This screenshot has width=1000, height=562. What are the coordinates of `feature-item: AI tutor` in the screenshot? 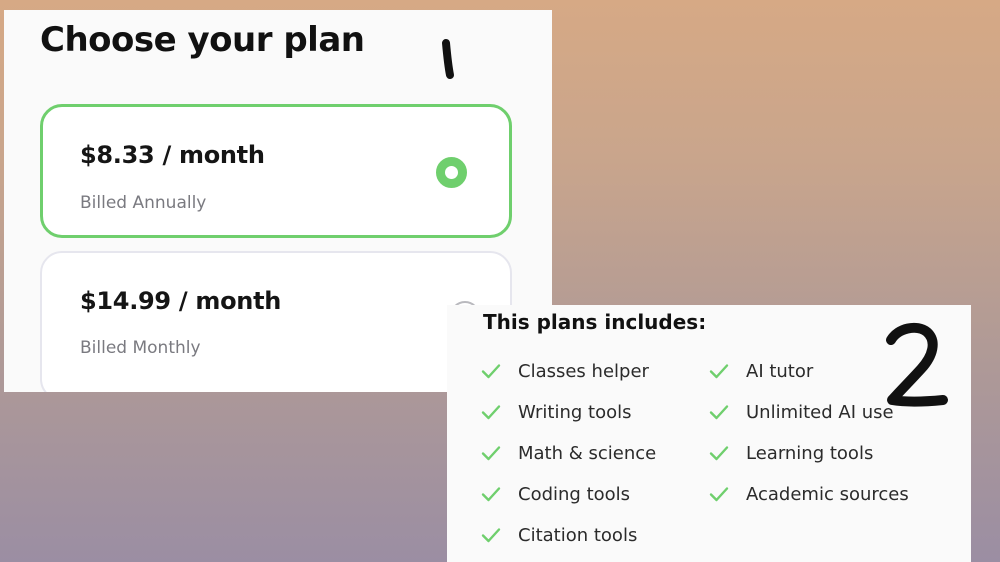 It's located at (809, 381).